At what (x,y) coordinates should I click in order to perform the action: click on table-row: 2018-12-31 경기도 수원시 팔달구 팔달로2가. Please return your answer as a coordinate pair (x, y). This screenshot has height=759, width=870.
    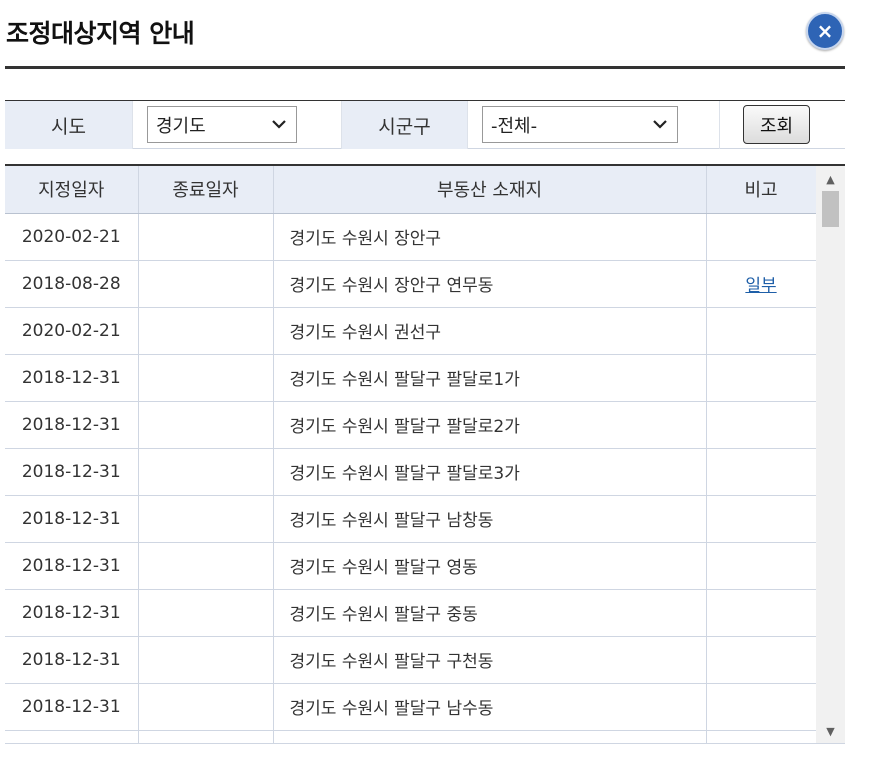
    Looking at the image, I should click on (411, 425).